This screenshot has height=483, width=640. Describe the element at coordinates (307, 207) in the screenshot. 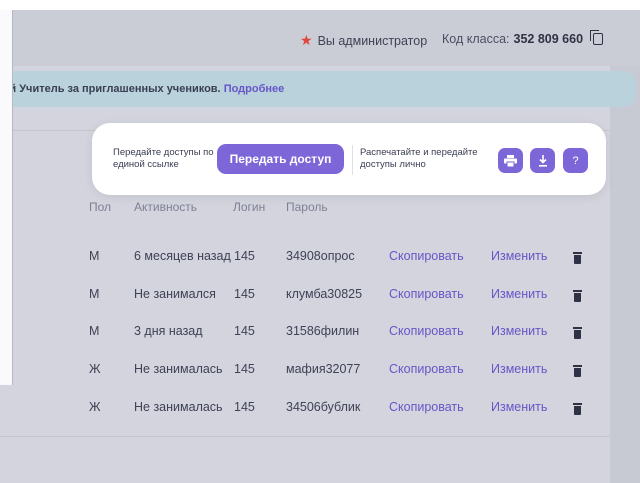

I see `column-header-password: Пароль` at that location.